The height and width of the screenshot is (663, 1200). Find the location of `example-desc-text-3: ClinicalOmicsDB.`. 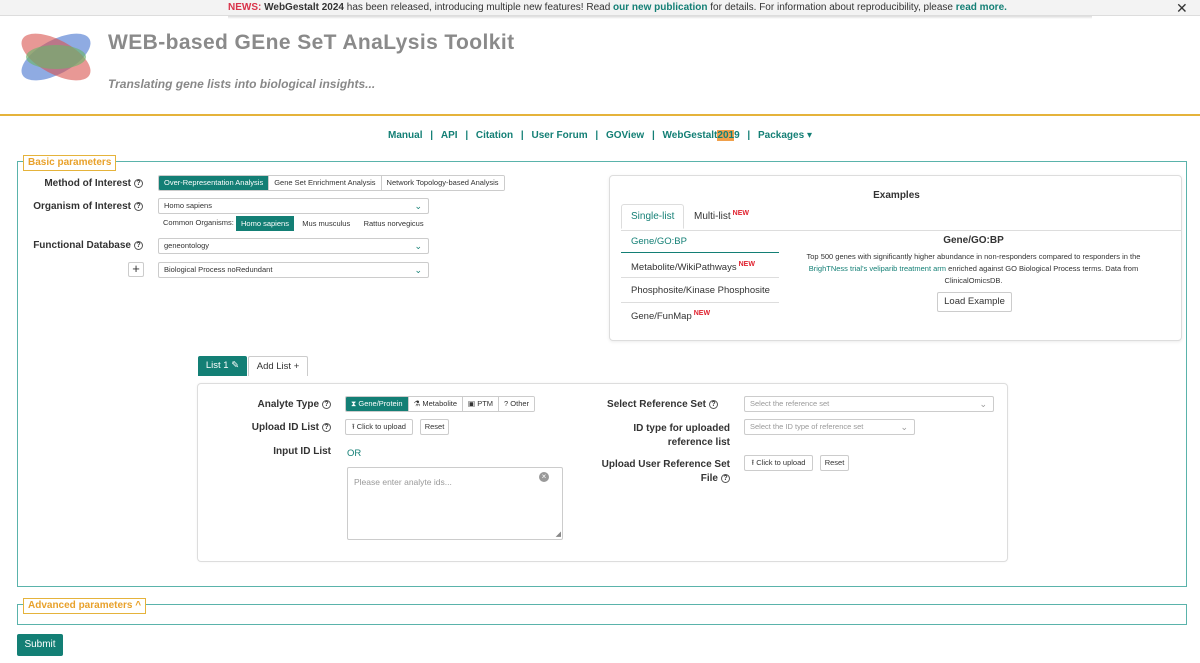

example-desc-text-3: ClinicalOmicsDB. is located at coordinates (973, 280).